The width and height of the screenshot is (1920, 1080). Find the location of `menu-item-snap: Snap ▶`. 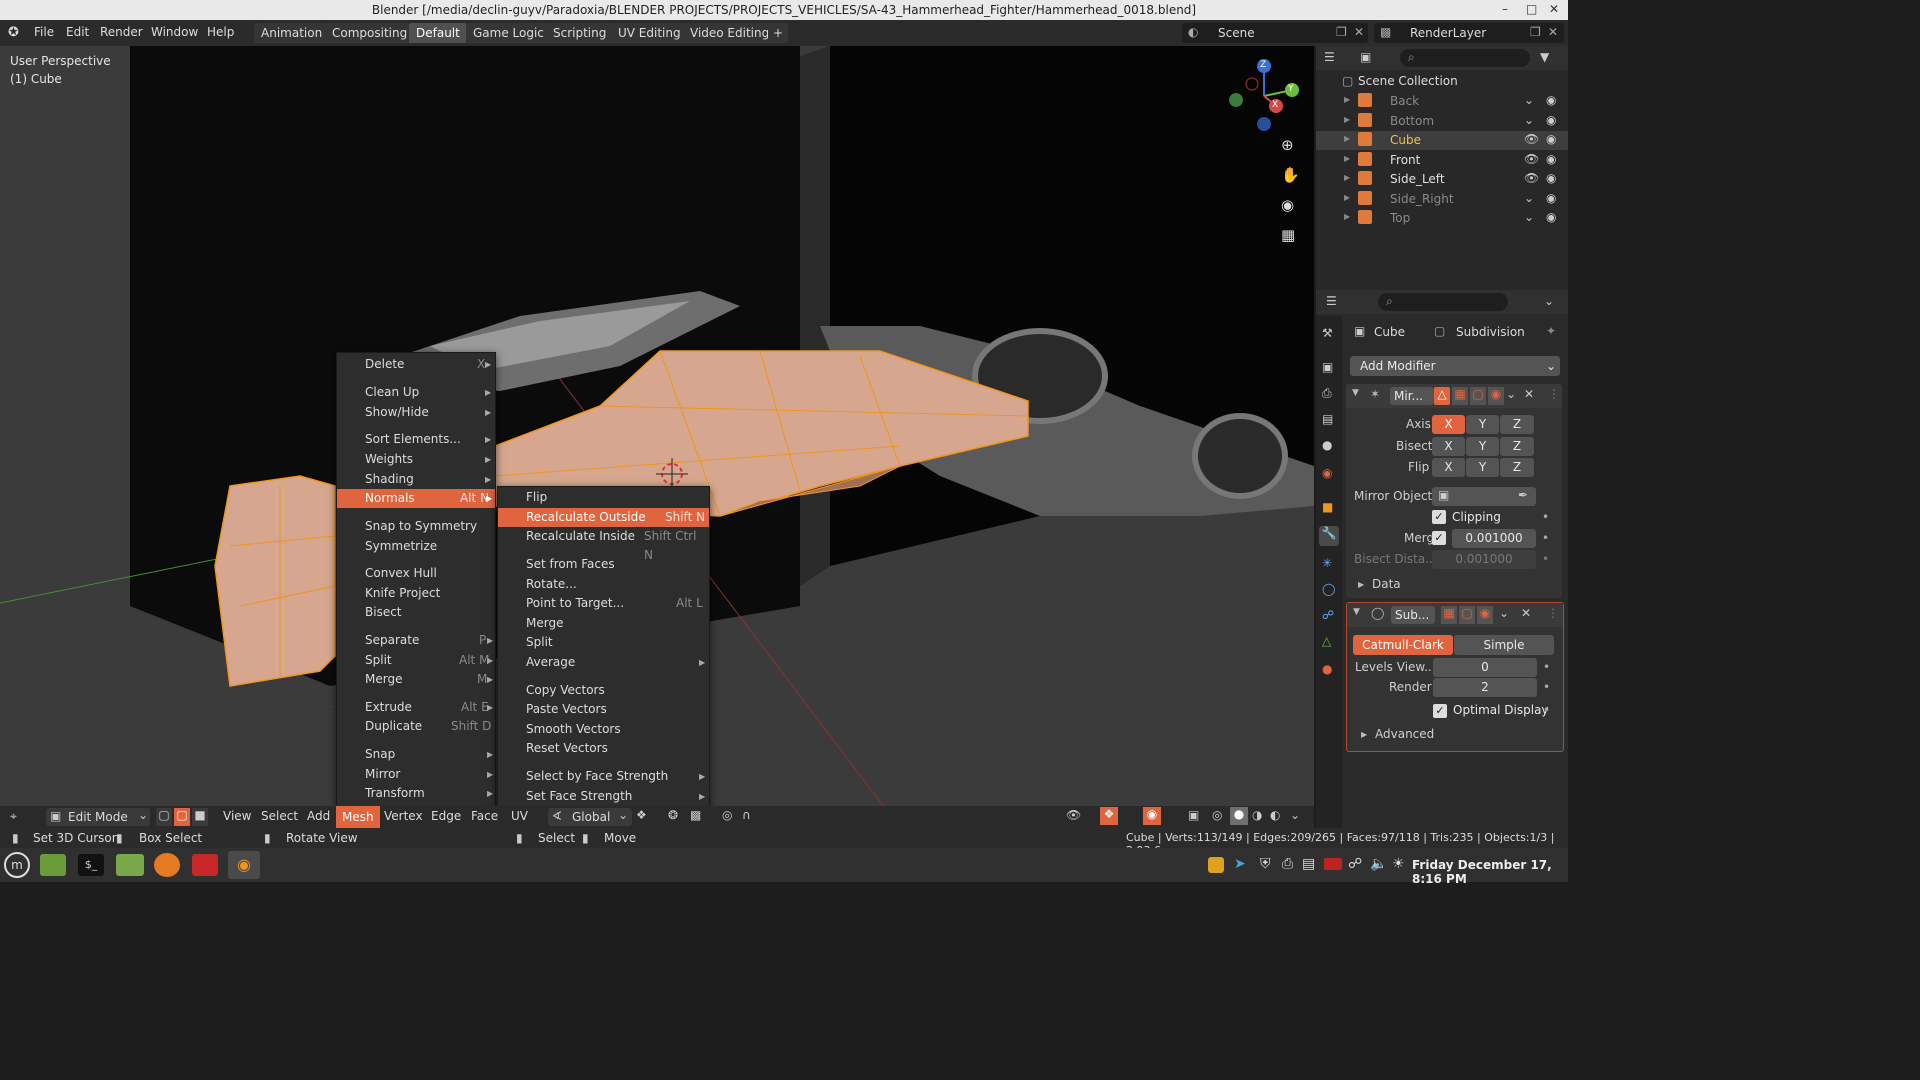

menu-item-snap: Snap ▶ is located at coordinates (416, 754).